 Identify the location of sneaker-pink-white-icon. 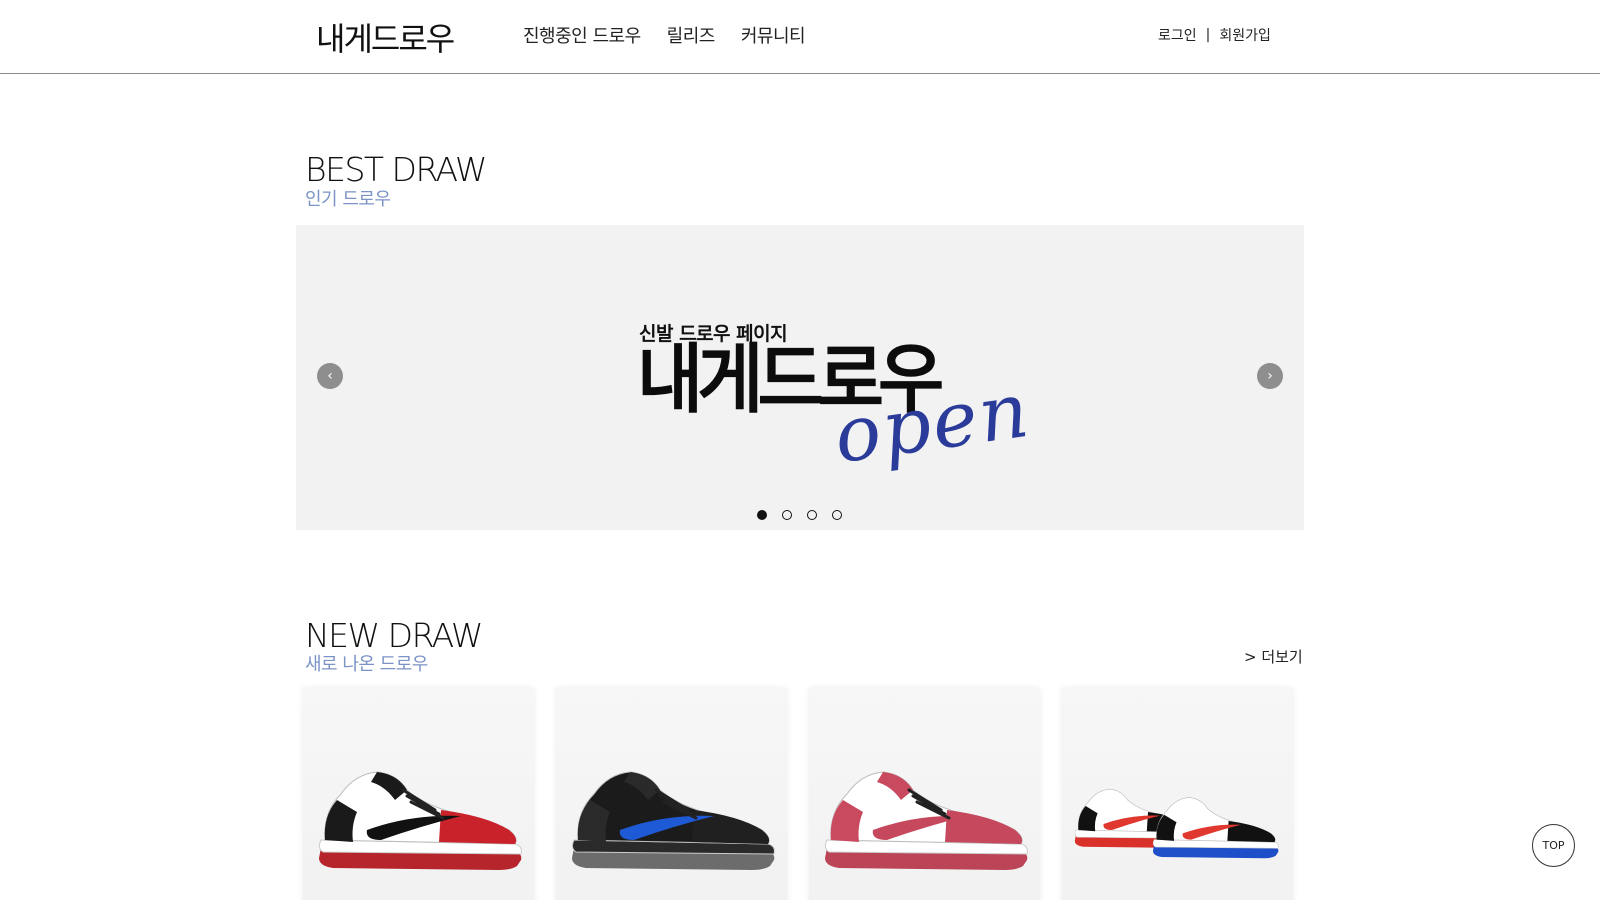
(926, 820).